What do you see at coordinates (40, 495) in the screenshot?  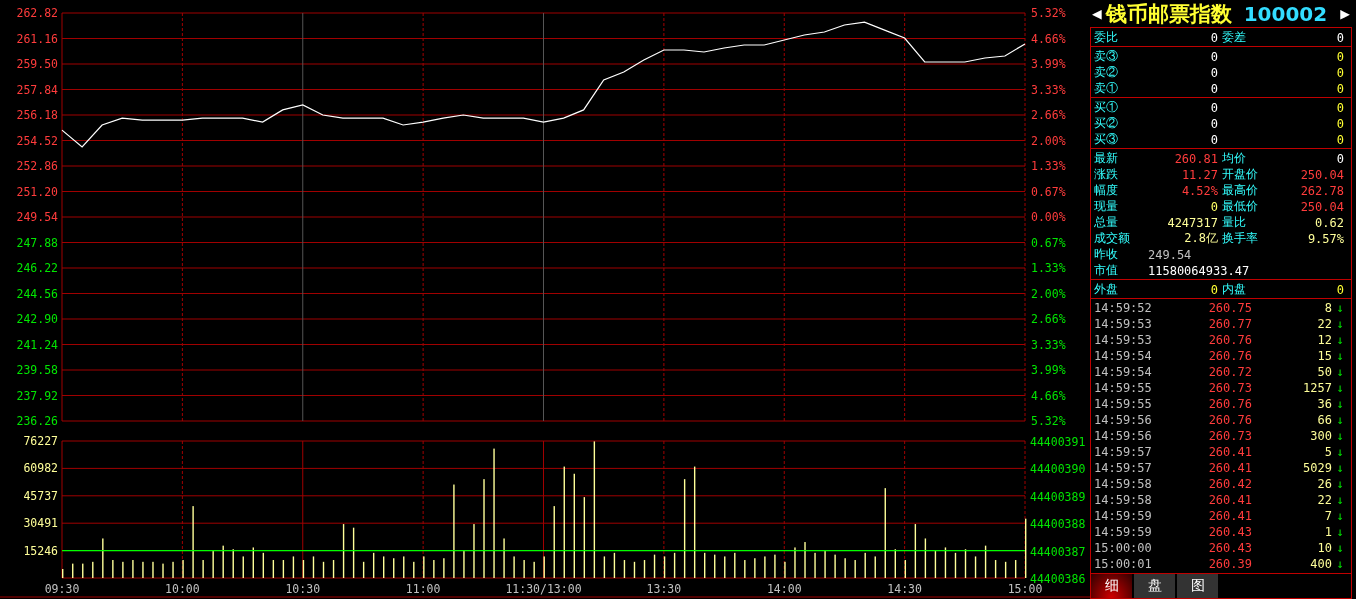 I see `axis-label: 45737` at bounding box center [40, 495].